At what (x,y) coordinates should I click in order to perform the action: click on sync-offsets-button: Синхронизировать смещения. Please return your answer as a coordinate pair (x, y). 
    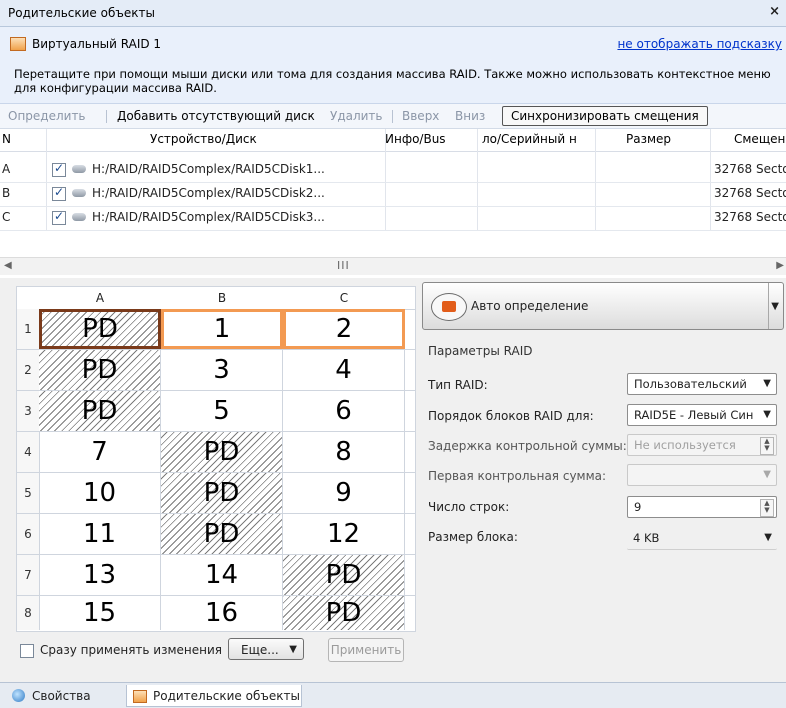
    Looking at the image, I should click on (605, 116).